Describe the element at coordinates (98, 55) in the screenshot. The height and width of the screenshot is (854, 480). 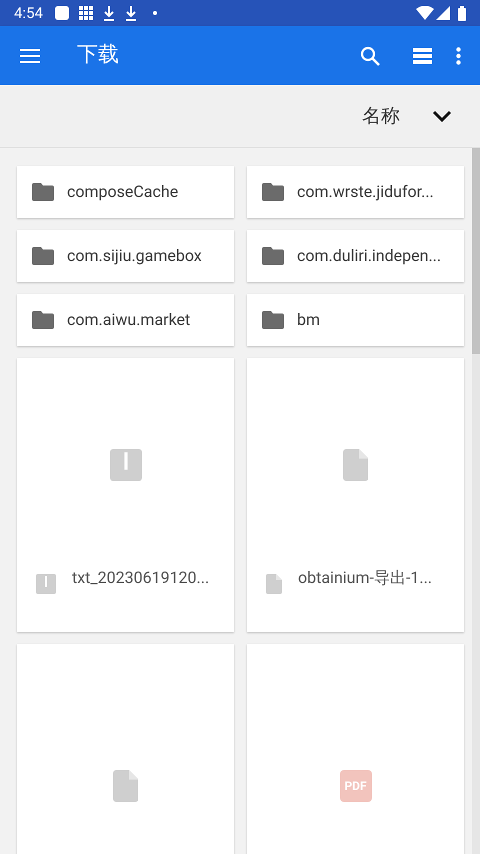
I see `screen-title: 下载` at that location.